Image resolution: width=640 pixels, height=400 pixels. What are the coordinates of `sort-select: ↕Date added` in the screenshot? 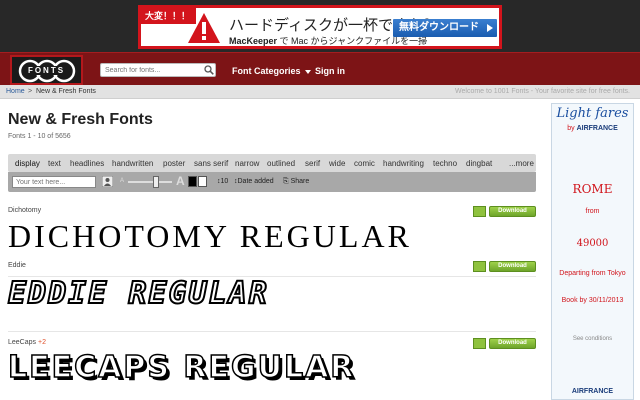 It's located at (254, 181).